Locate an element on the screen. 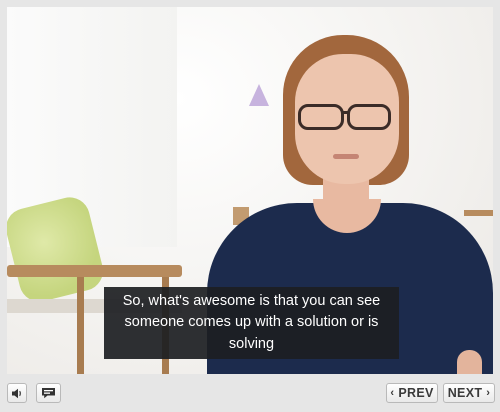  control-bar: ‹ PREV NEXT › is located at coordinates (250, 393).